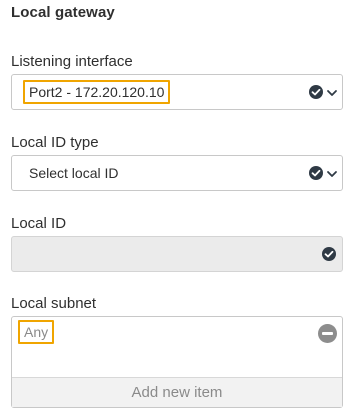  Describe the element at coordinates (39, 223) in the screenshot. I see `local-id-label: Local ID` at that location.